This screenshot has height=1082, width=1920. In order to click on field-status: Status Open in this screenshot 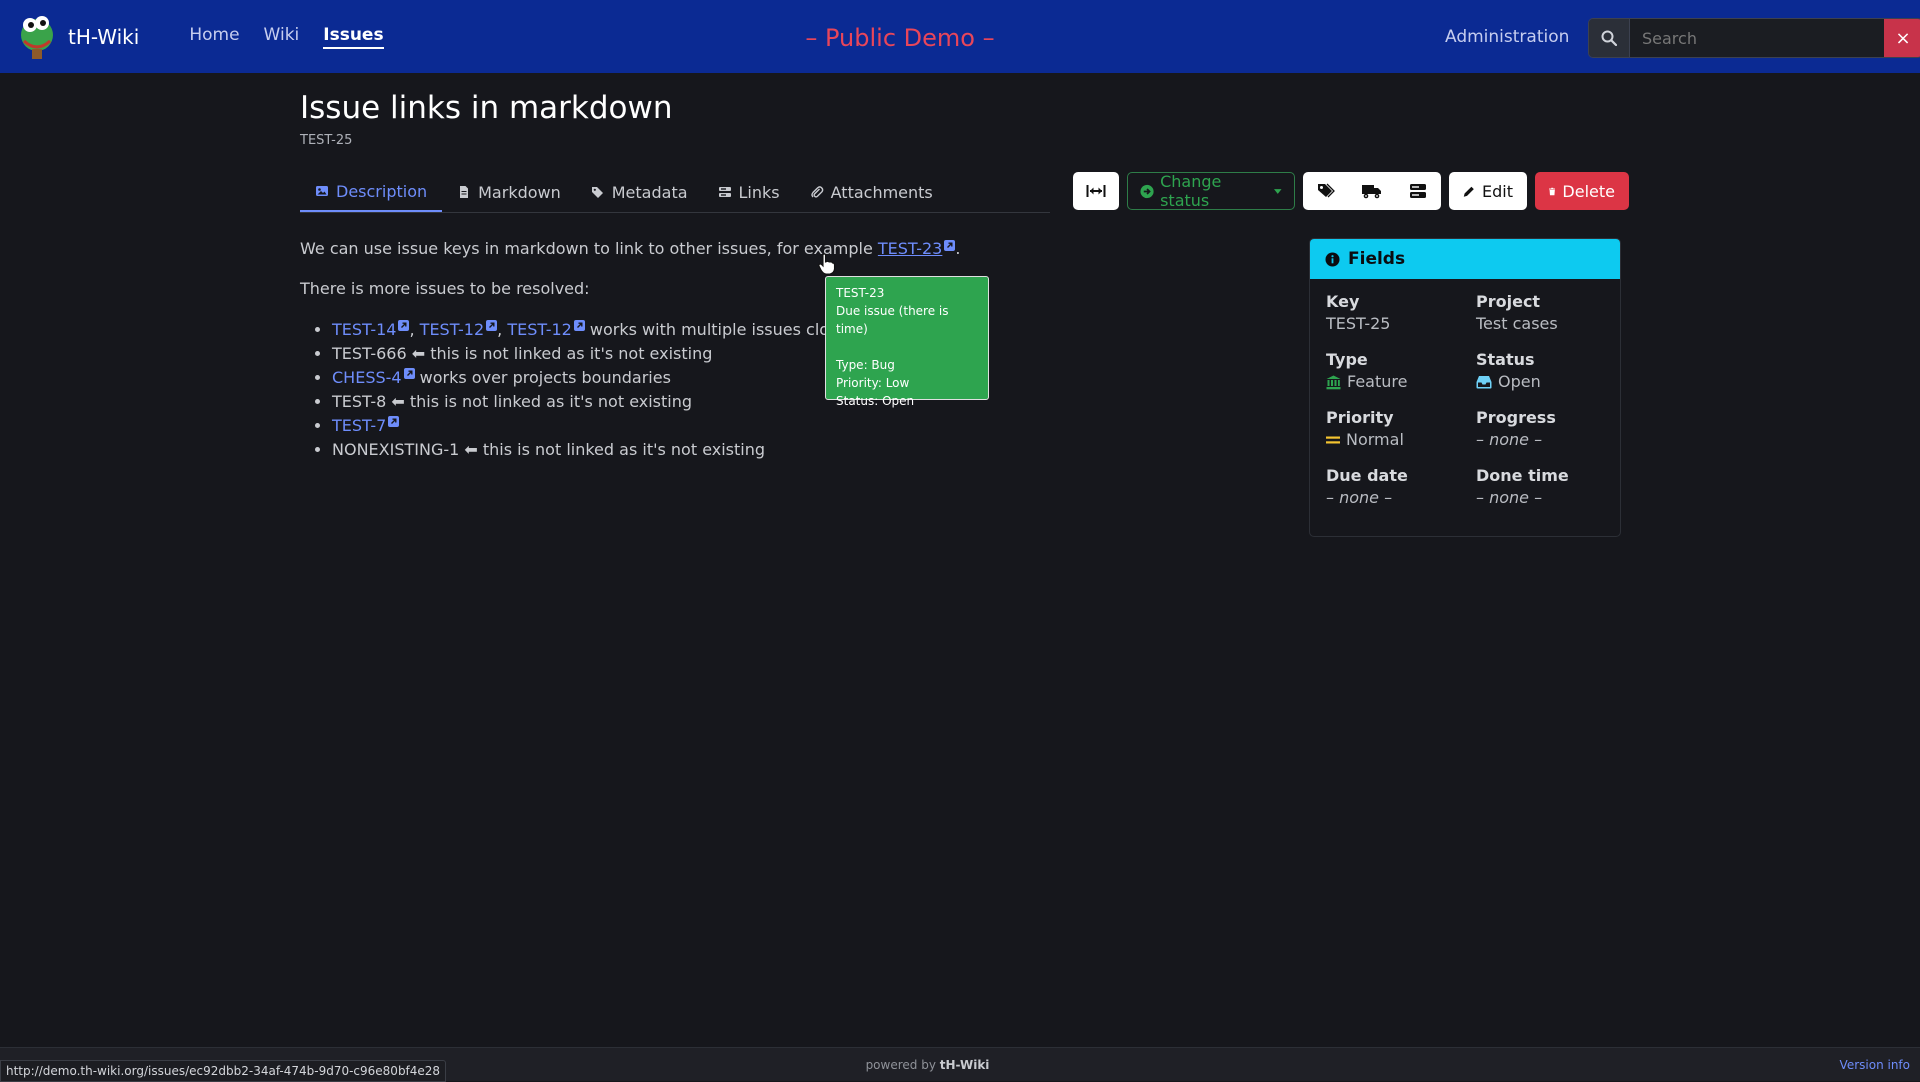, I will do `click(1508, 370)`.